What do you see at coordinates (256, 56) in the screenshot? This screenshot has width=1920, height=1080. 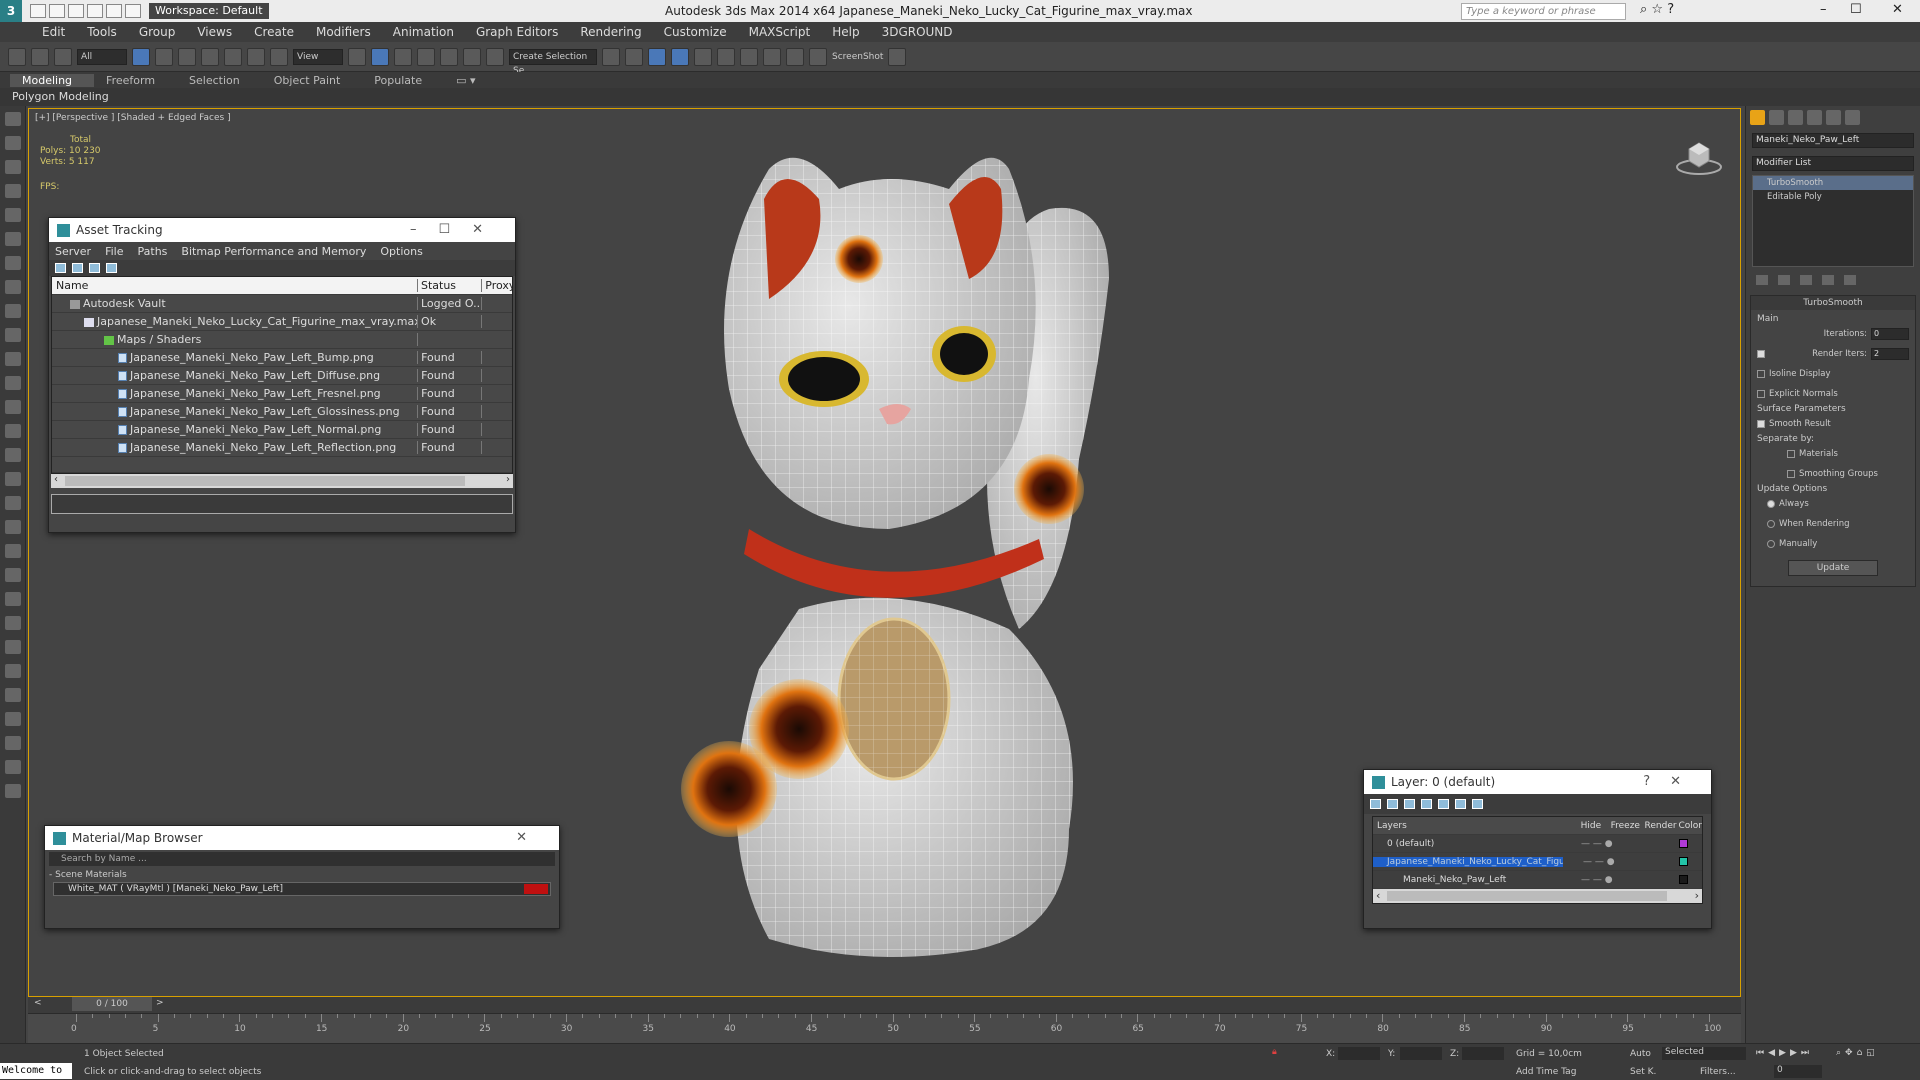 I see `rotate-icon` at bounding box center [256, 56].